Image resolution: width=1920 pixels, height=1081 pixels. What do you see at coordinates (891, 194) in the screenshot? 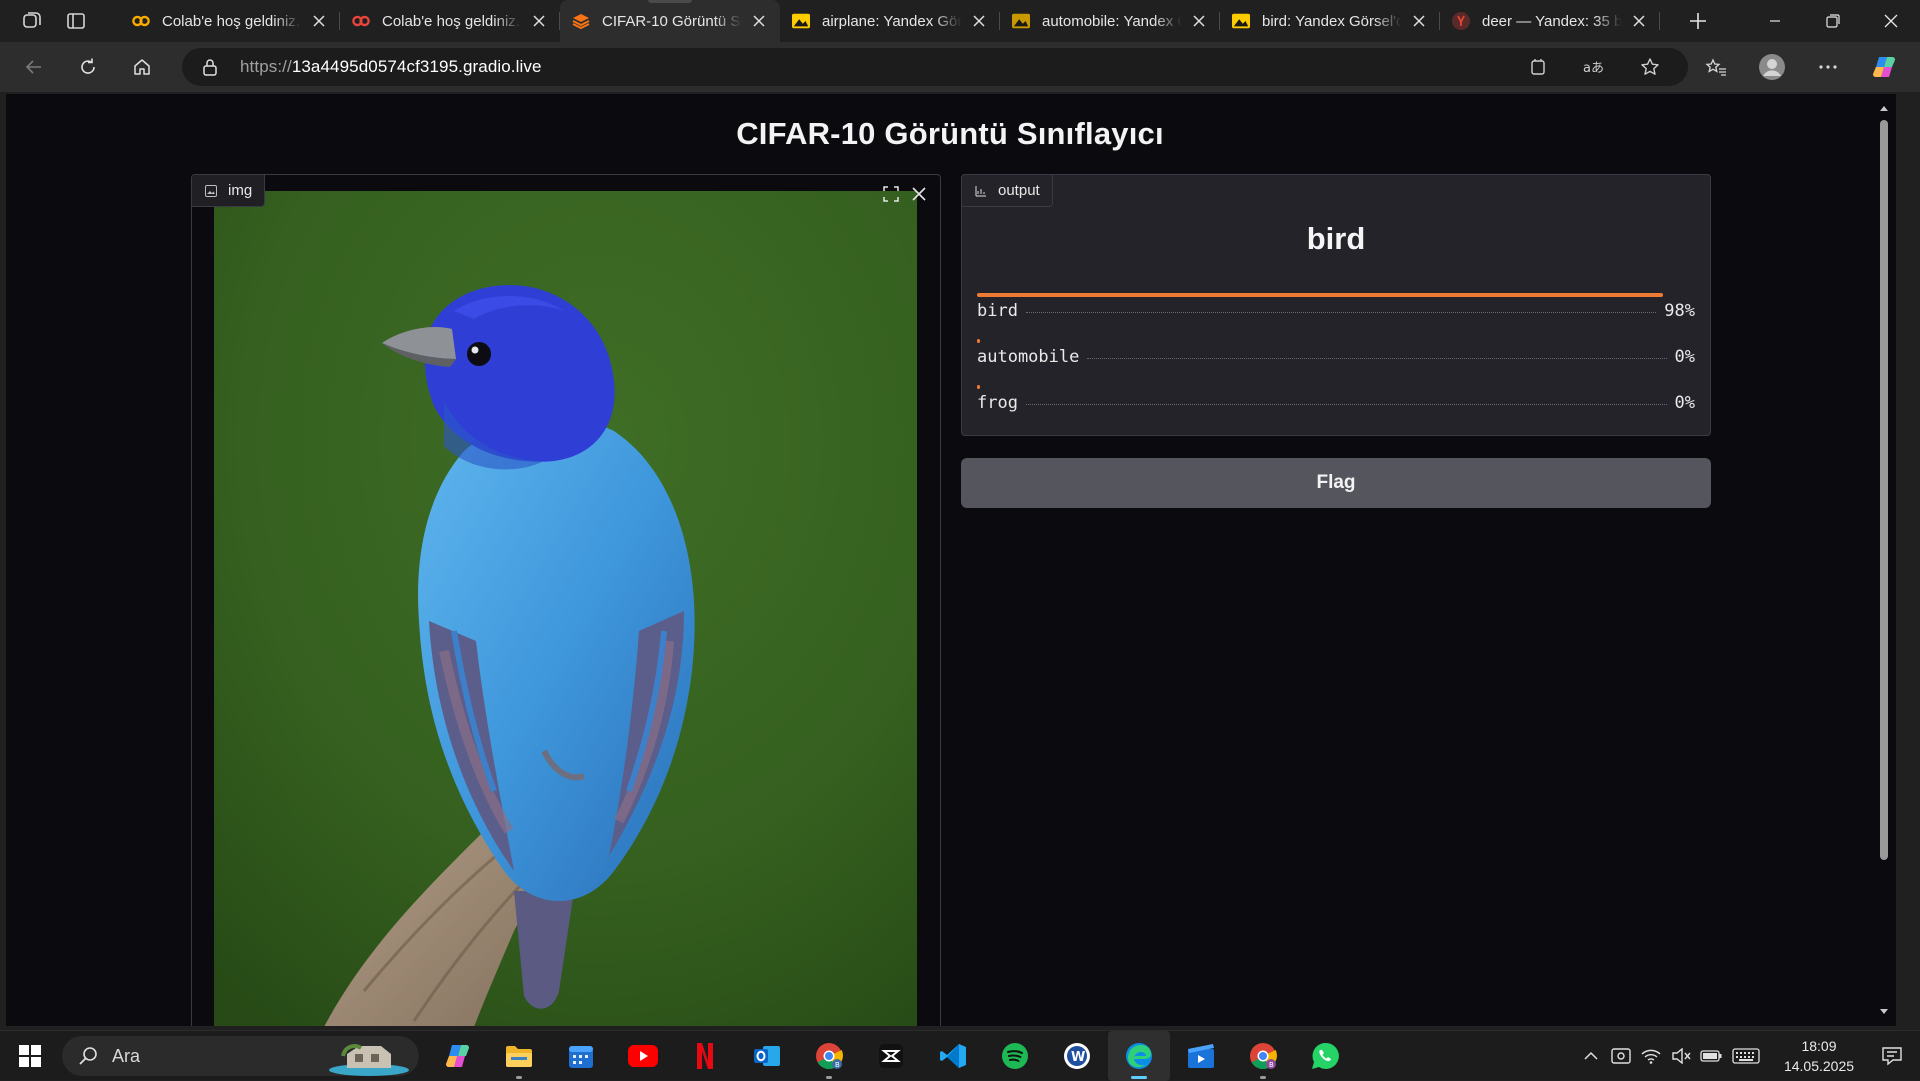
I see `fullscreen-icon` at bounding box center [891, 194].